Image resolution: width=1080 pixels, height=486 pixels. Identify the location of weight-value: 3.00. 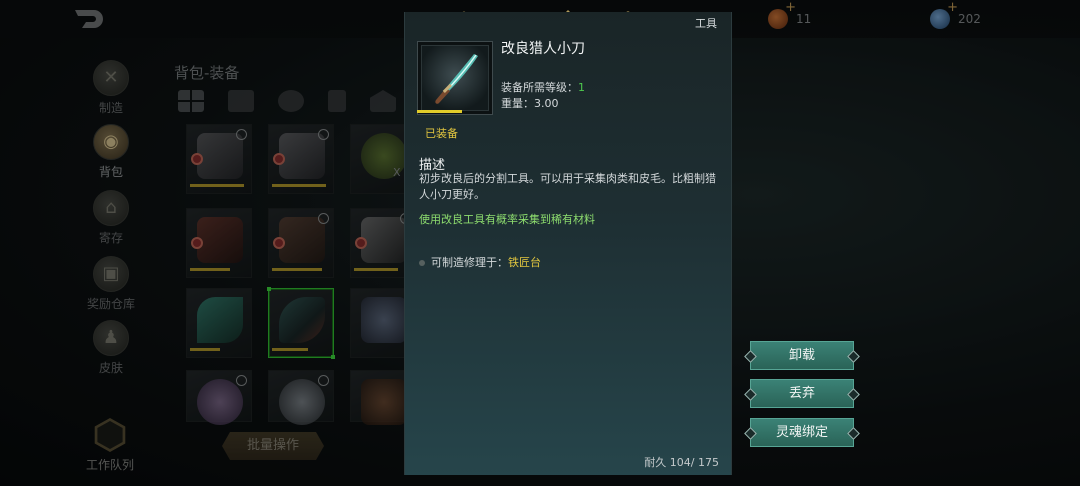
(546, 103).